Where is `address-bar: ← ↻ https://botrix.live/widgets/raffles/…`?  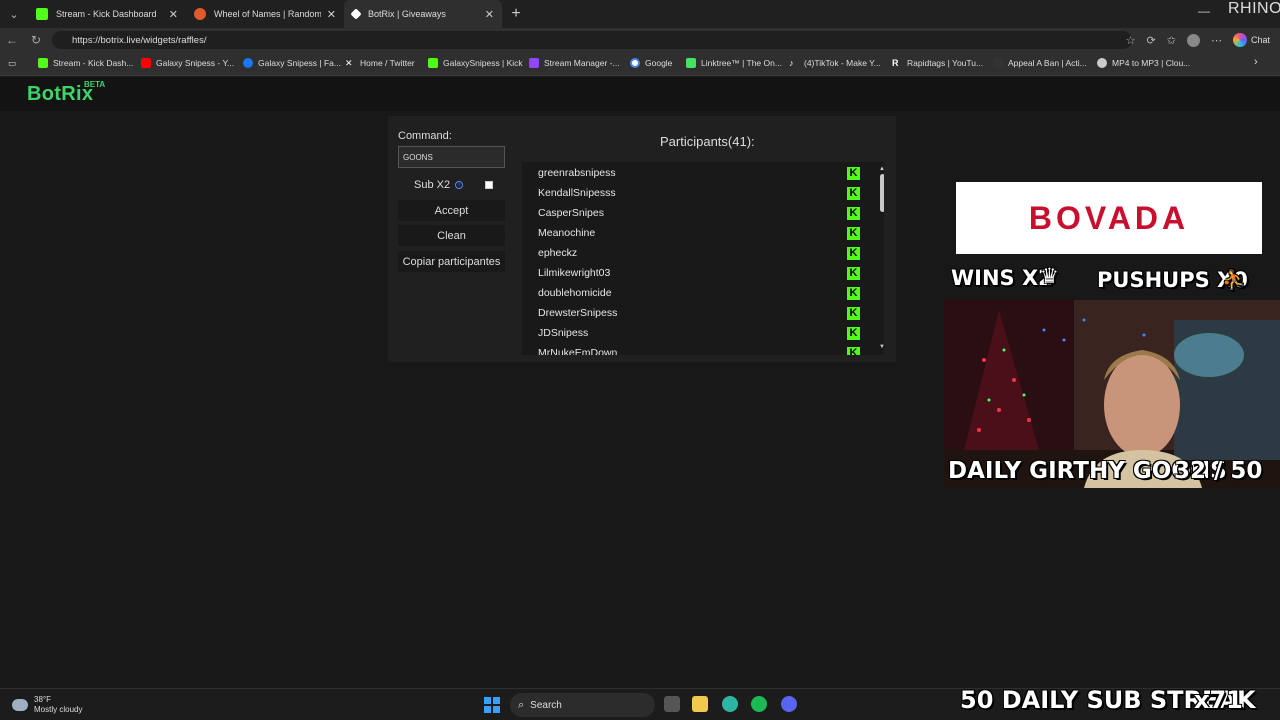
address-bar: ← ↻ https://botrix.live/widgets/raffles/… is located at coordinates (640, 40).